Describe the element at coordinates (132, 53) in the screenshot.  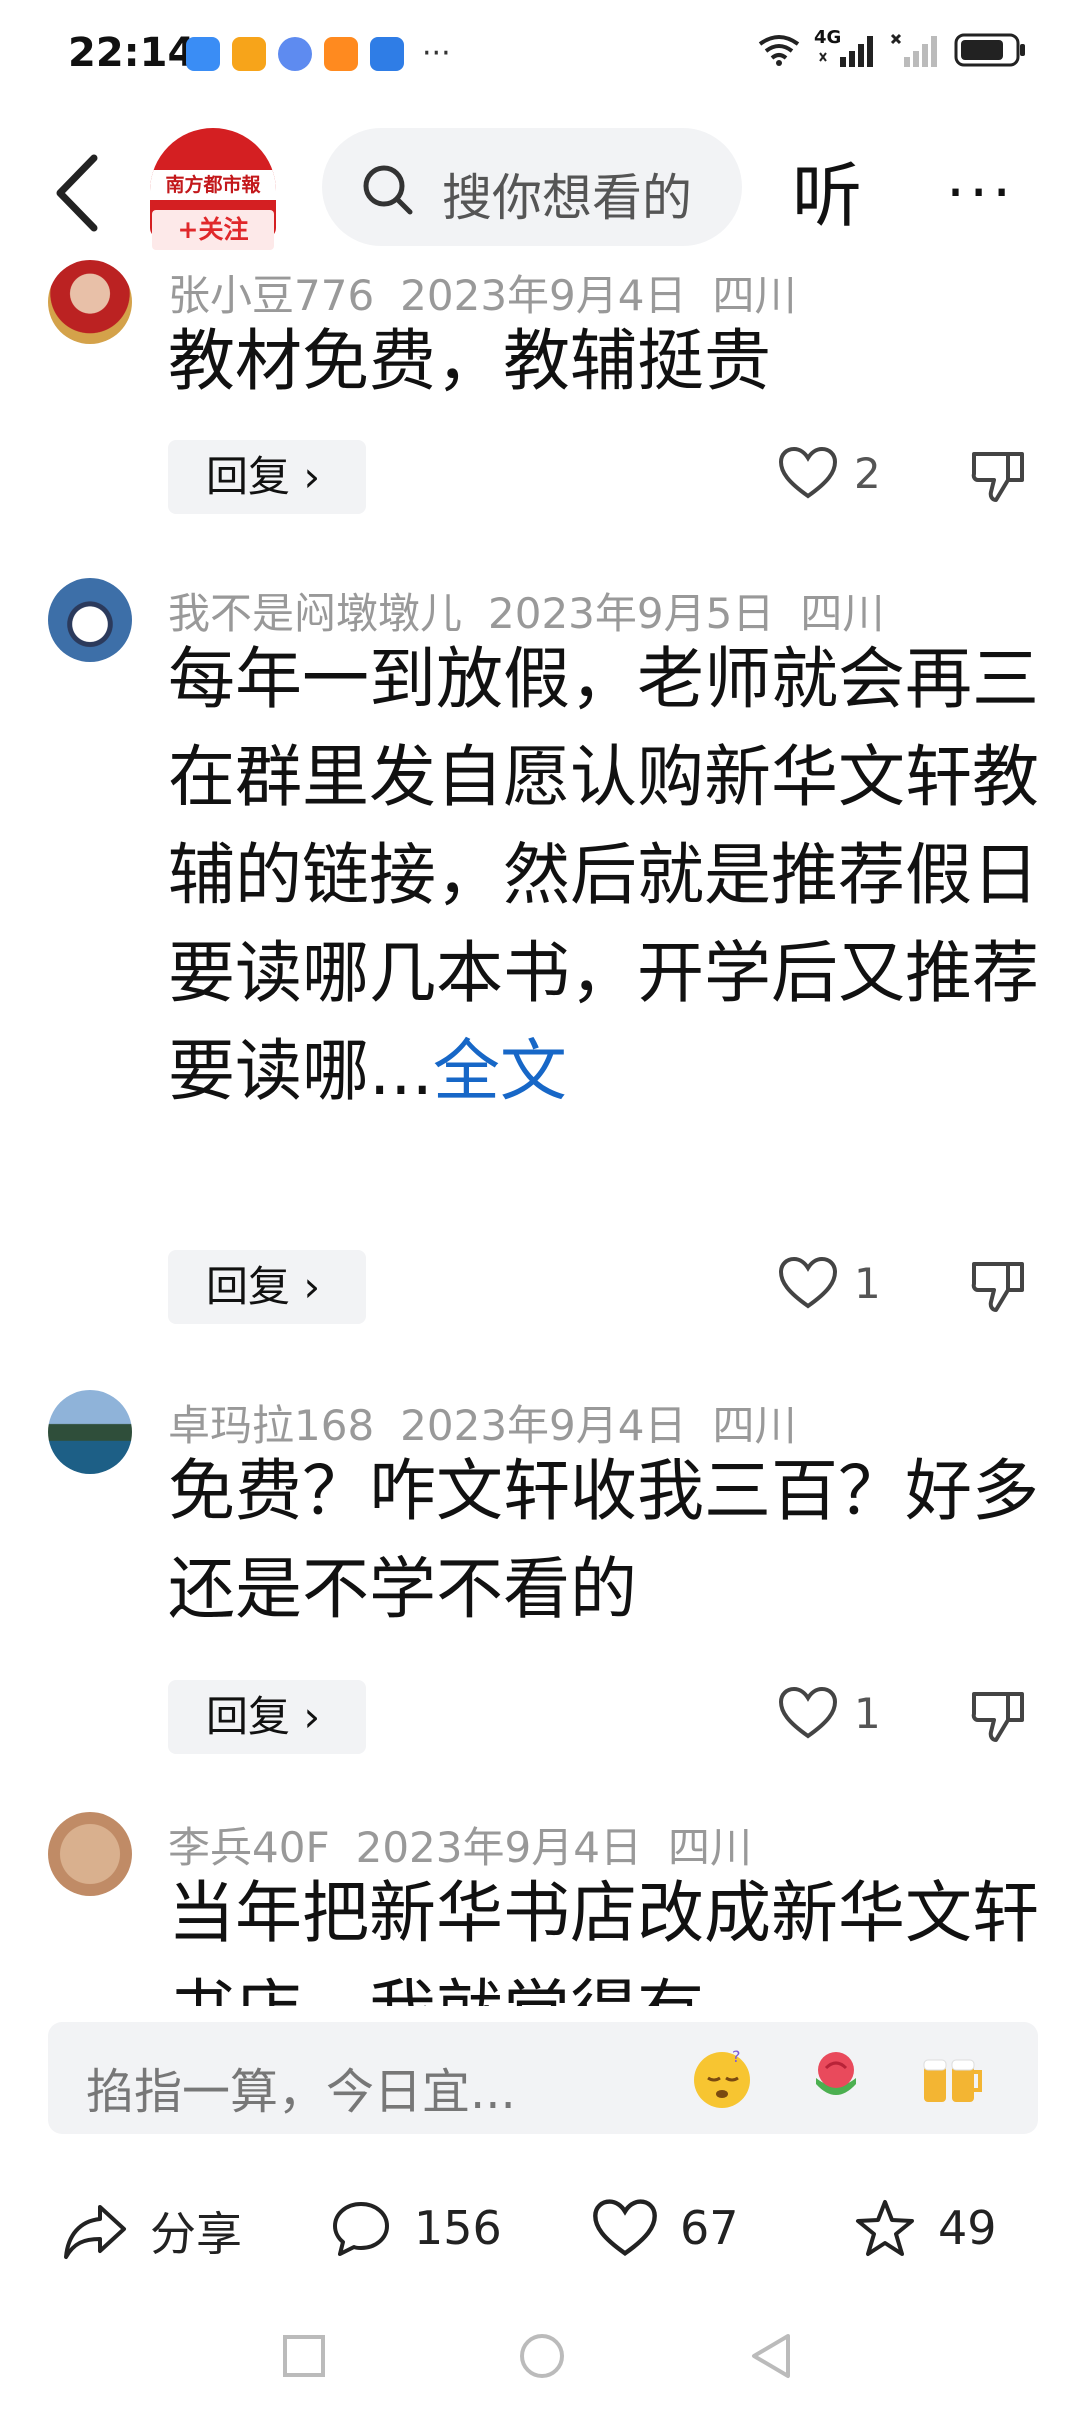
I see `status-time: 22:14` at that location.